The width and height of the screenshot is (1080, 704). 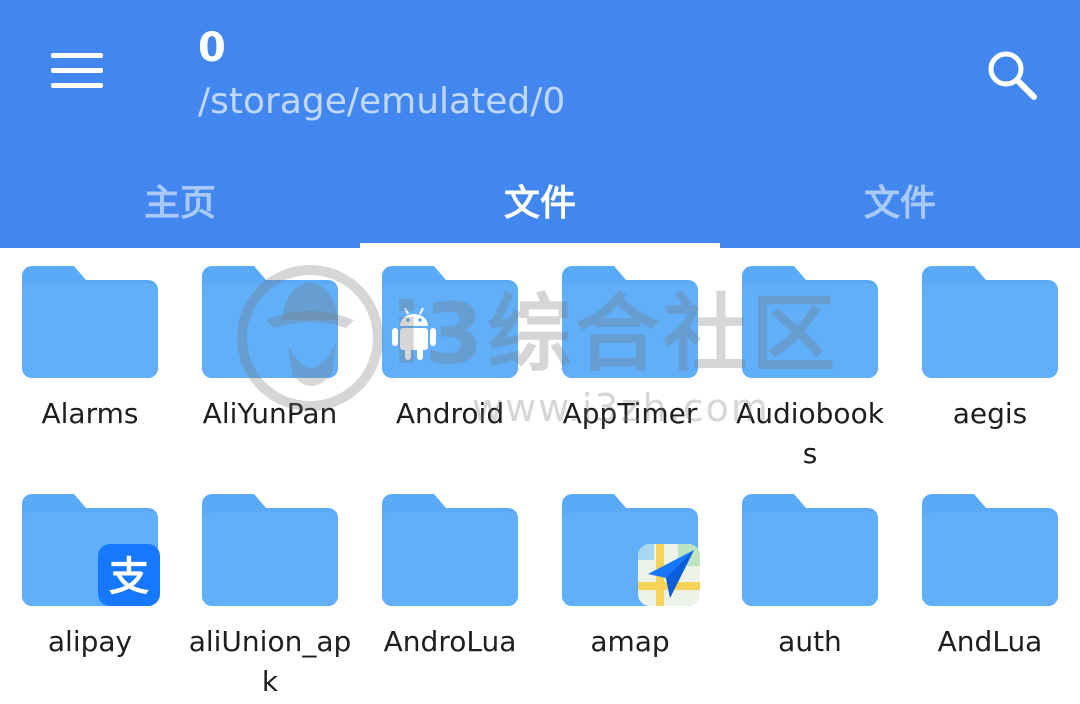 I want to click on folder-name: Android, so click(x=450, y=413).